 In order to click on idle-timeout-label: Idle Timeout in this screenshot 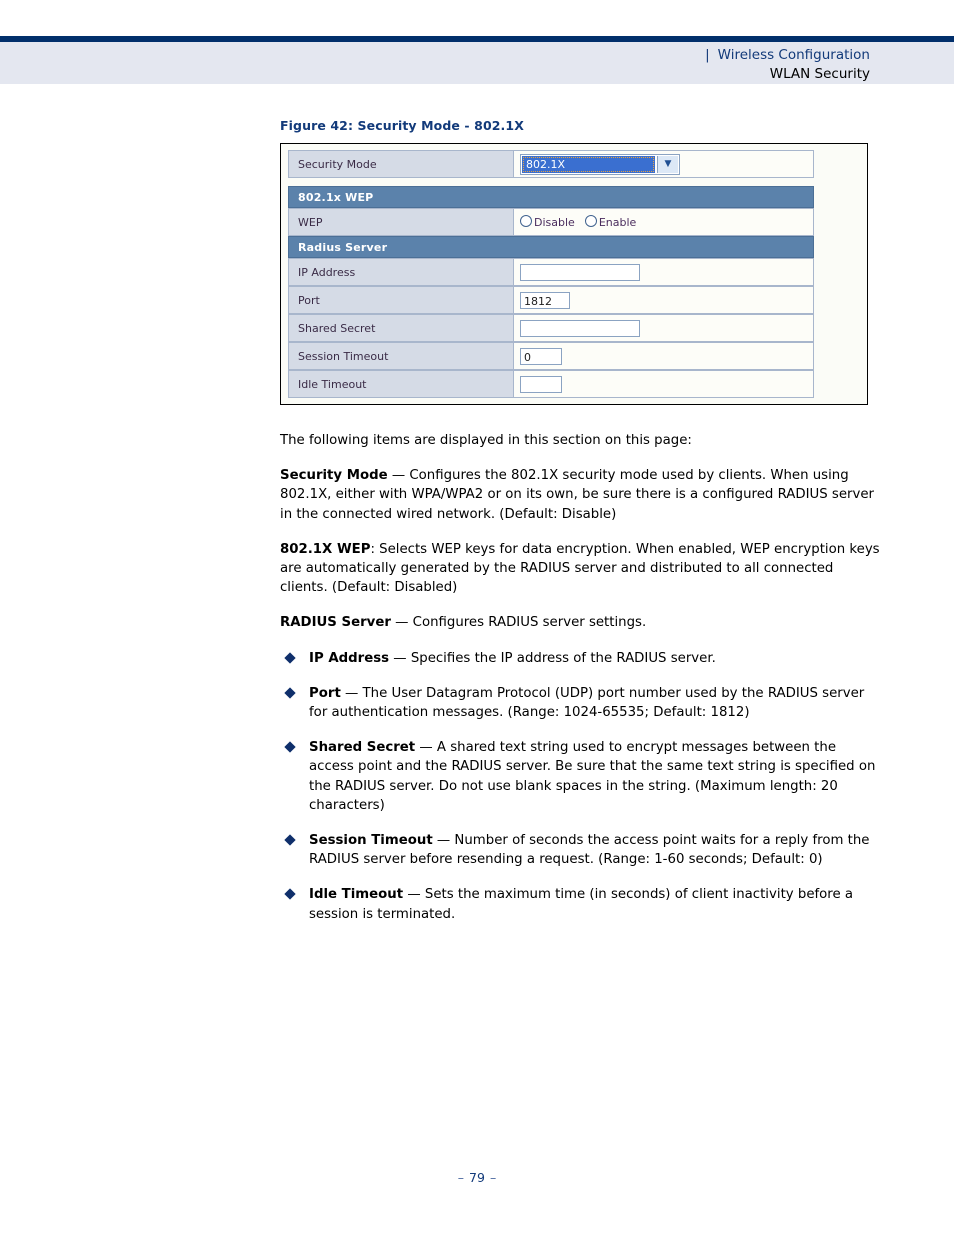, I will do `click(401, 384)`.